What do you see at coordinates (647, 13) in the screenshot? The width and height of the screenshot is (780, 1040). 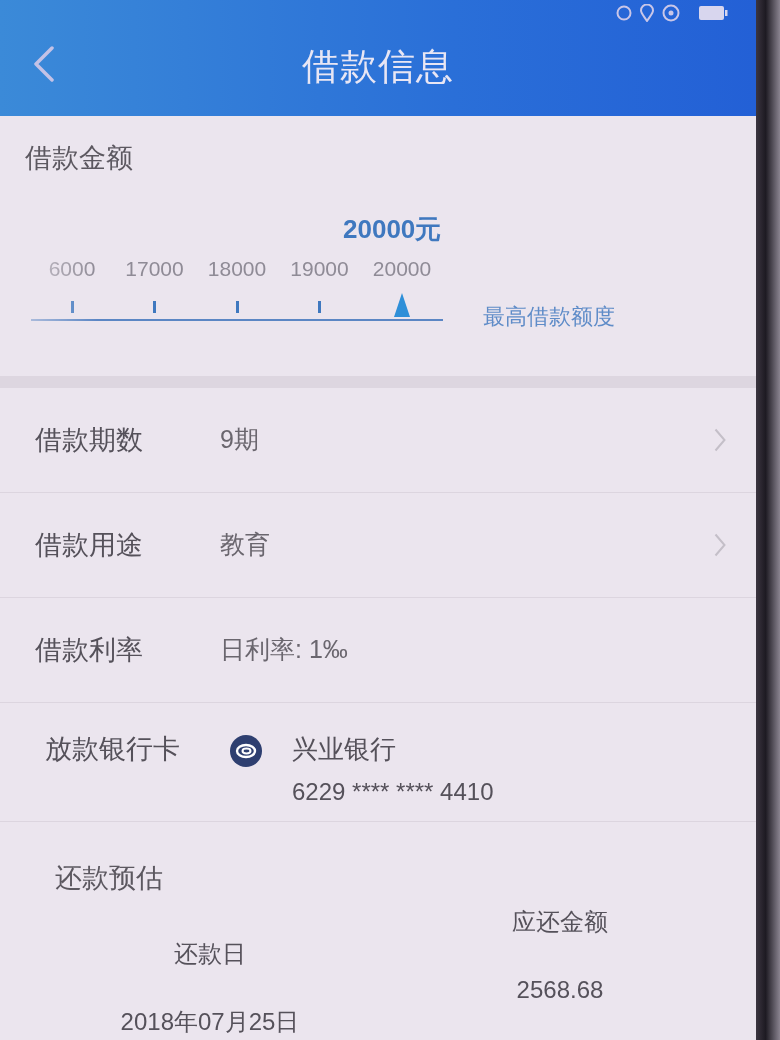 I see `location-pin-icon` at bounding box center [647, 13].